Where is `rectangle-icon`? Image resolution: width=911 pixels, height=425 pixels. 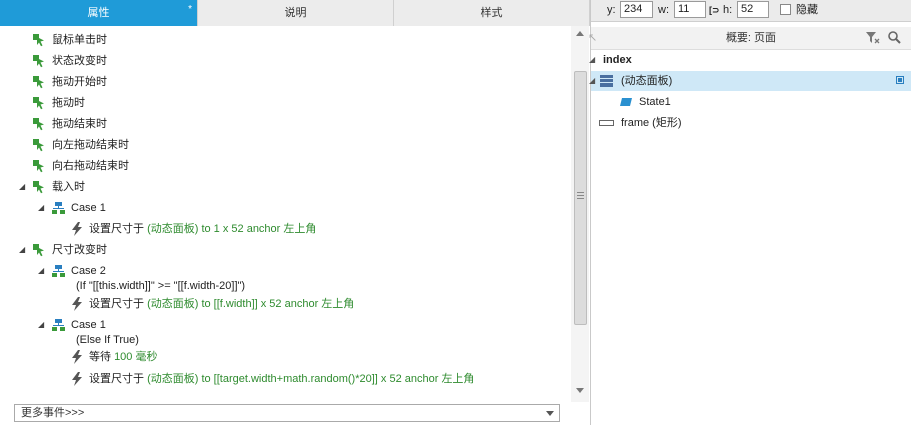 rectangle-icon is located at coordinates (606, 123).